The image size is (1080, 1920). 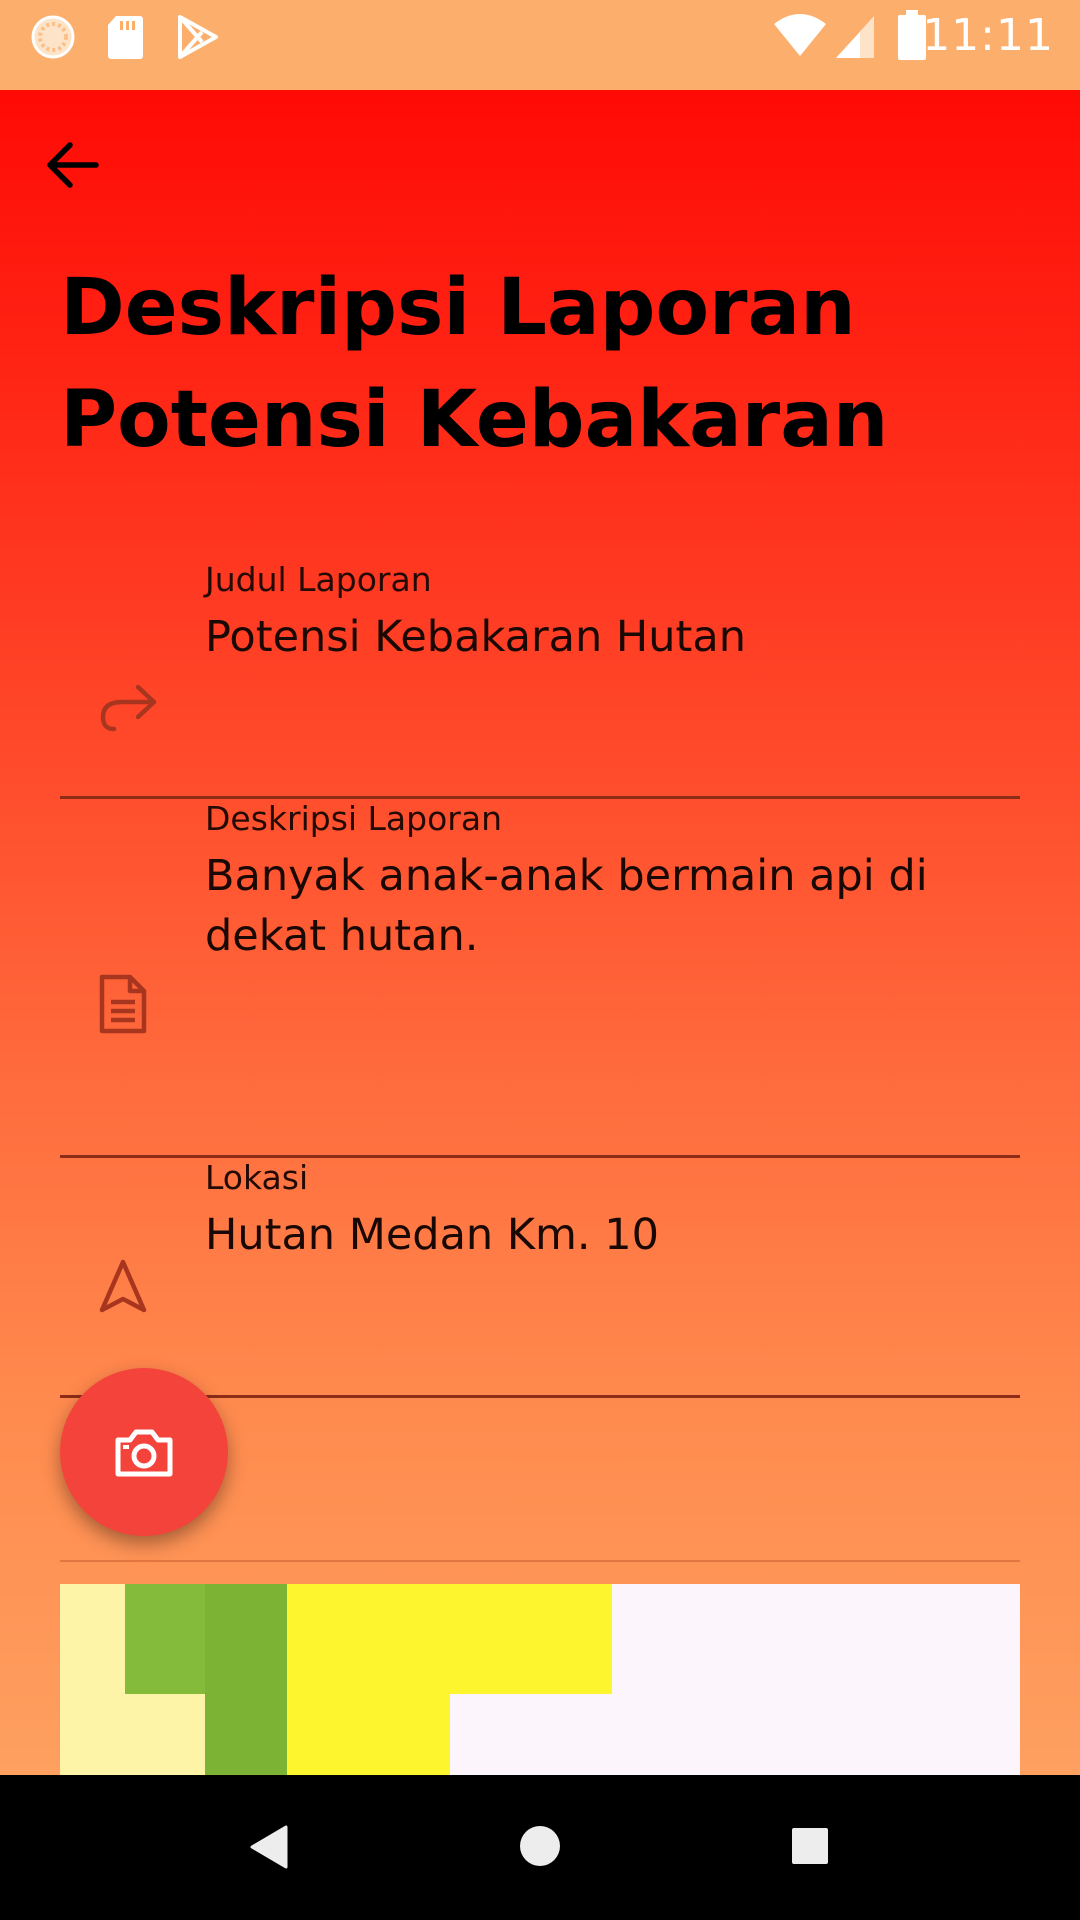 I want to click on lokasi-label: Lokasi, so click(x=257, y=1177).